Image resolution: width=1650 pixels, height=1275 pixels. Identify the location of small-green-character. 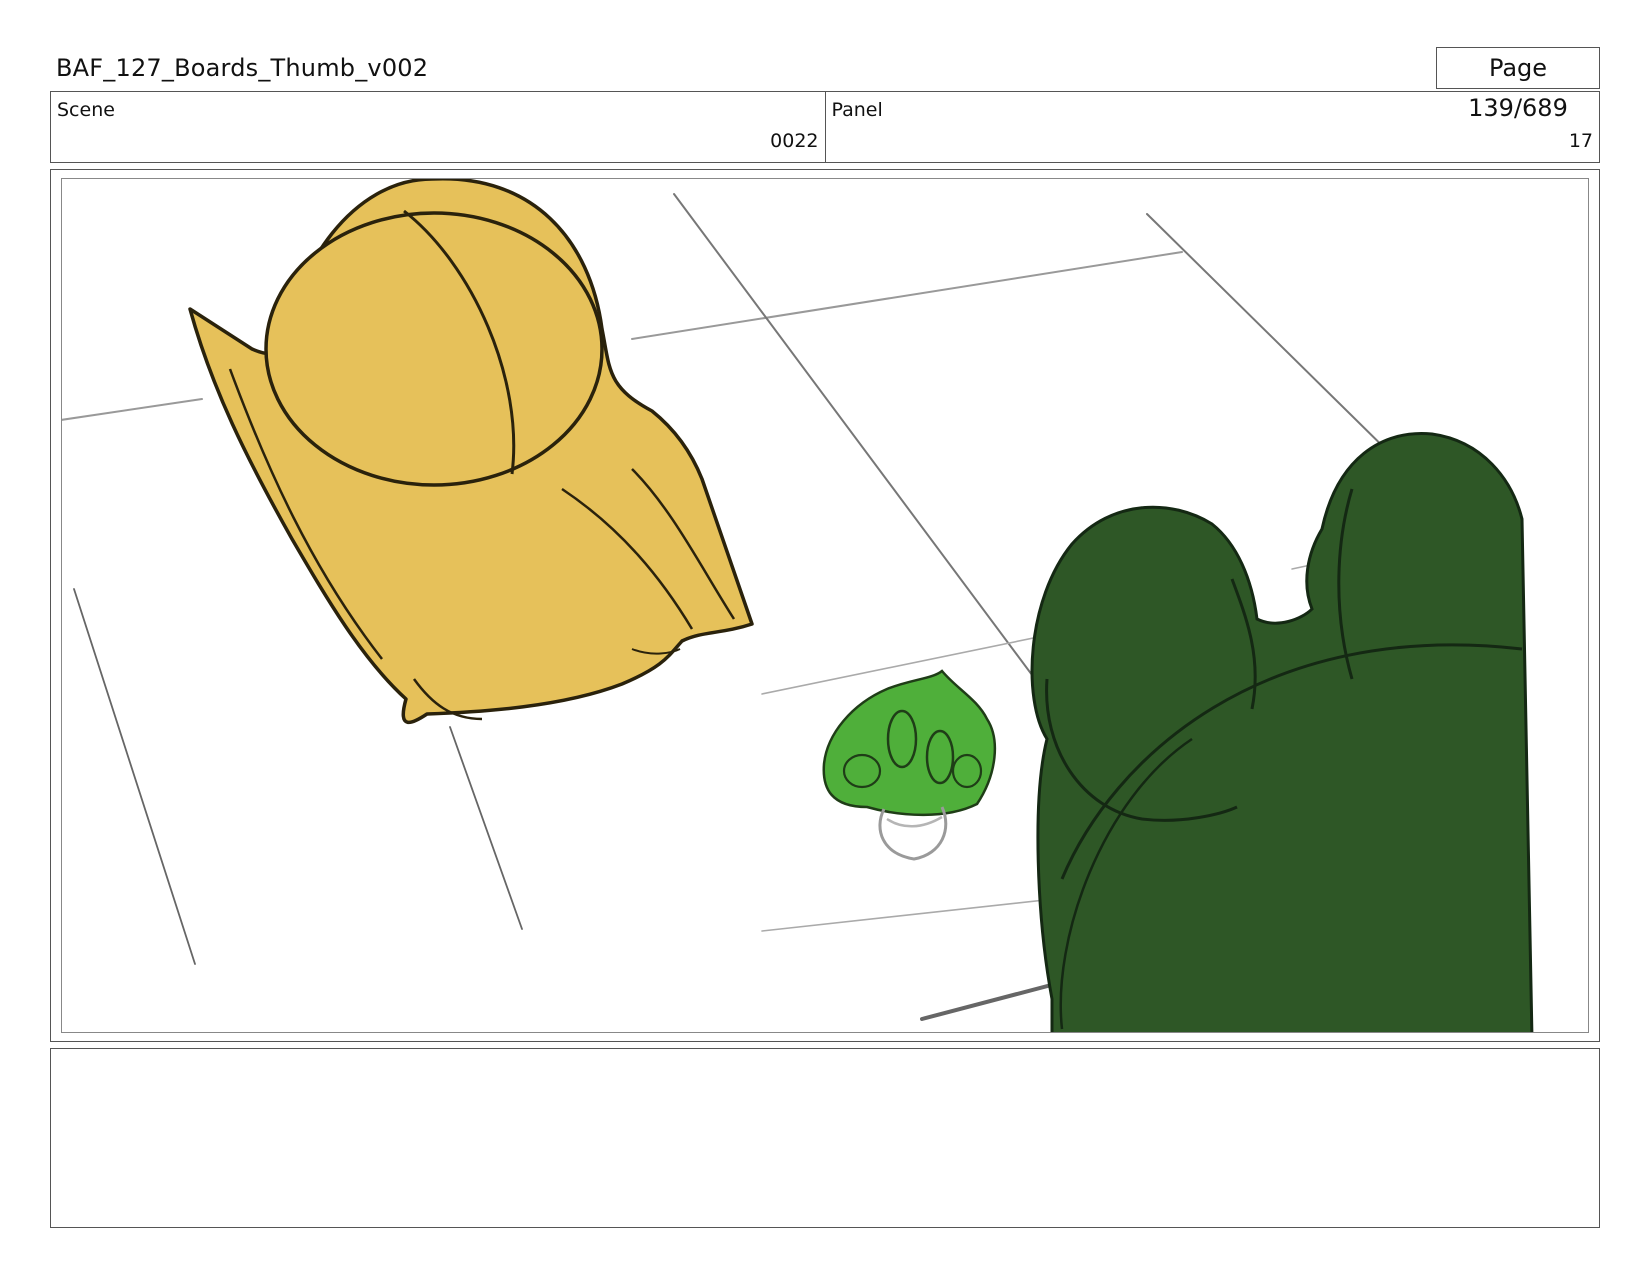
(909, 765).